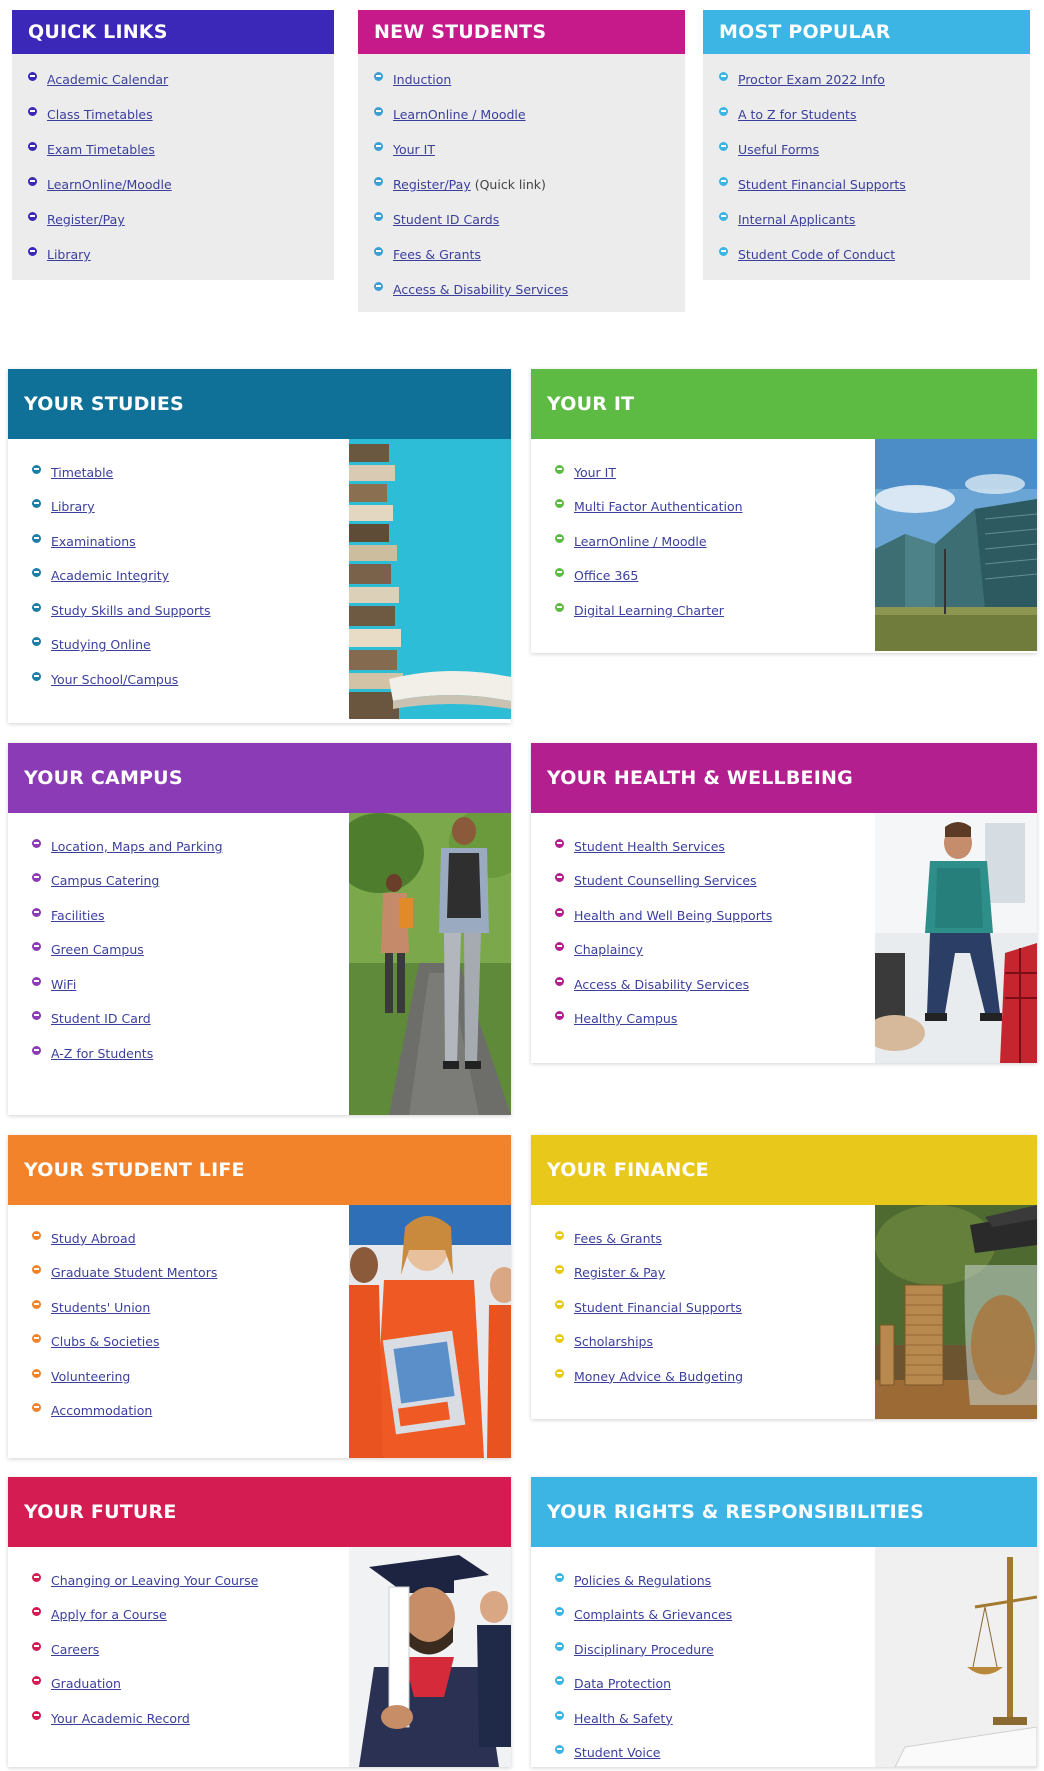 The width and height of the screenshot is (1044, 1771). What do you see at coordinates (705, 1718) in the screenshot?
I see `list-item: Health & Safety` at bounding box center [705, 1718].